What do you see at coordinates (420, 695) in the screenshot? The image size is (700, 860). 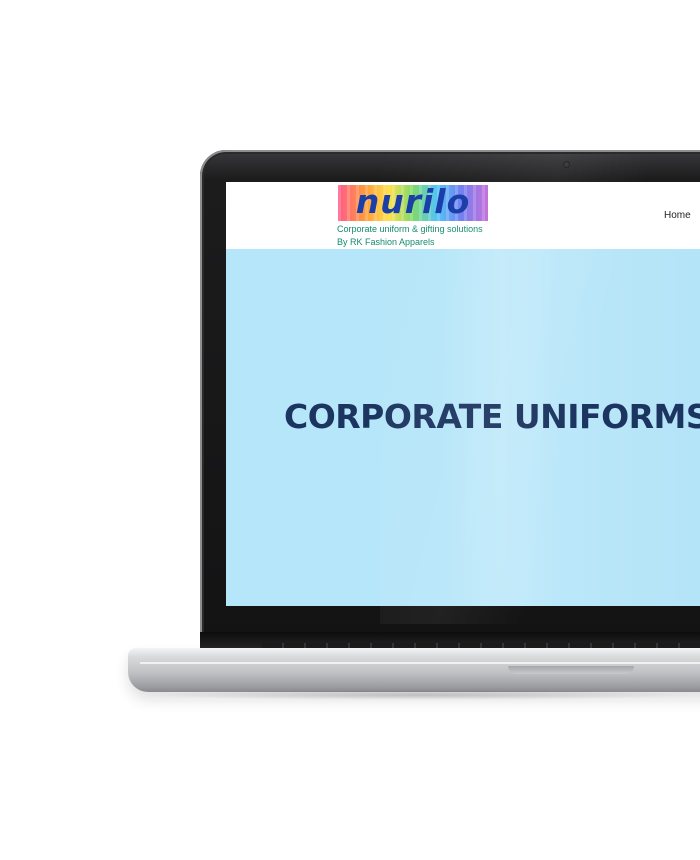 I see `laptop-shadow` at bounding box center [420, 695].